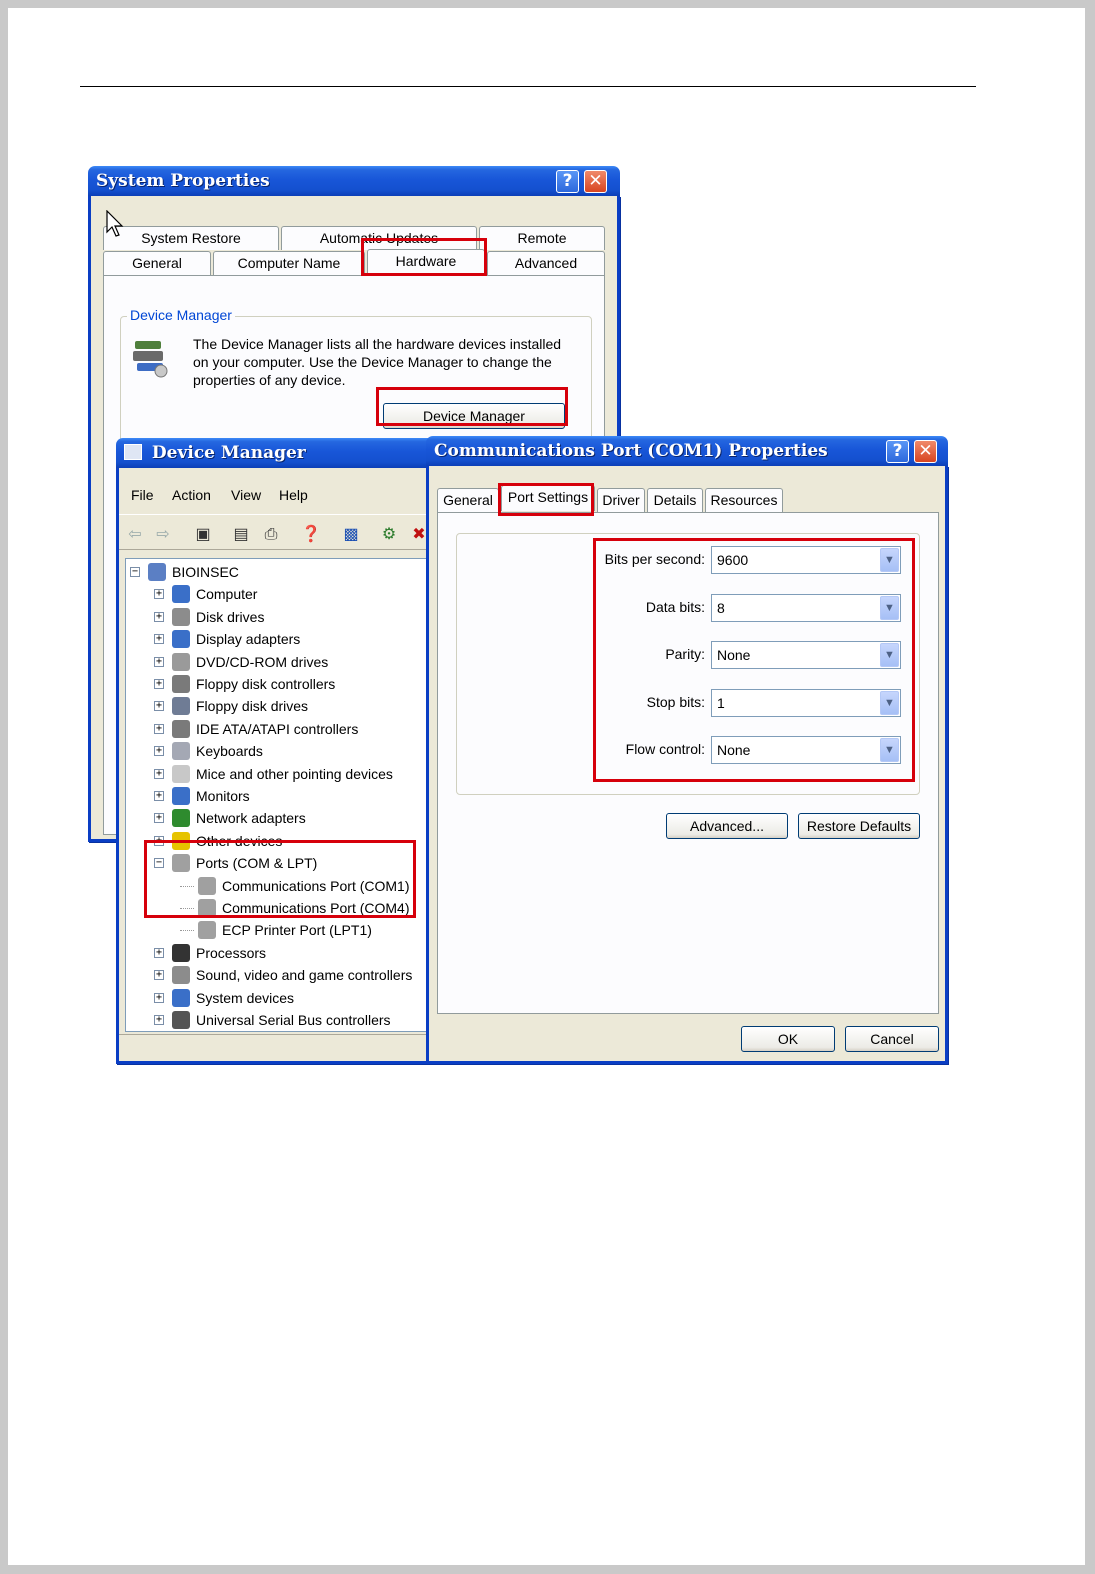 This screenshot has height=1574, width=1095. I want to click on tab-remote: Remote, so click(542, 238).